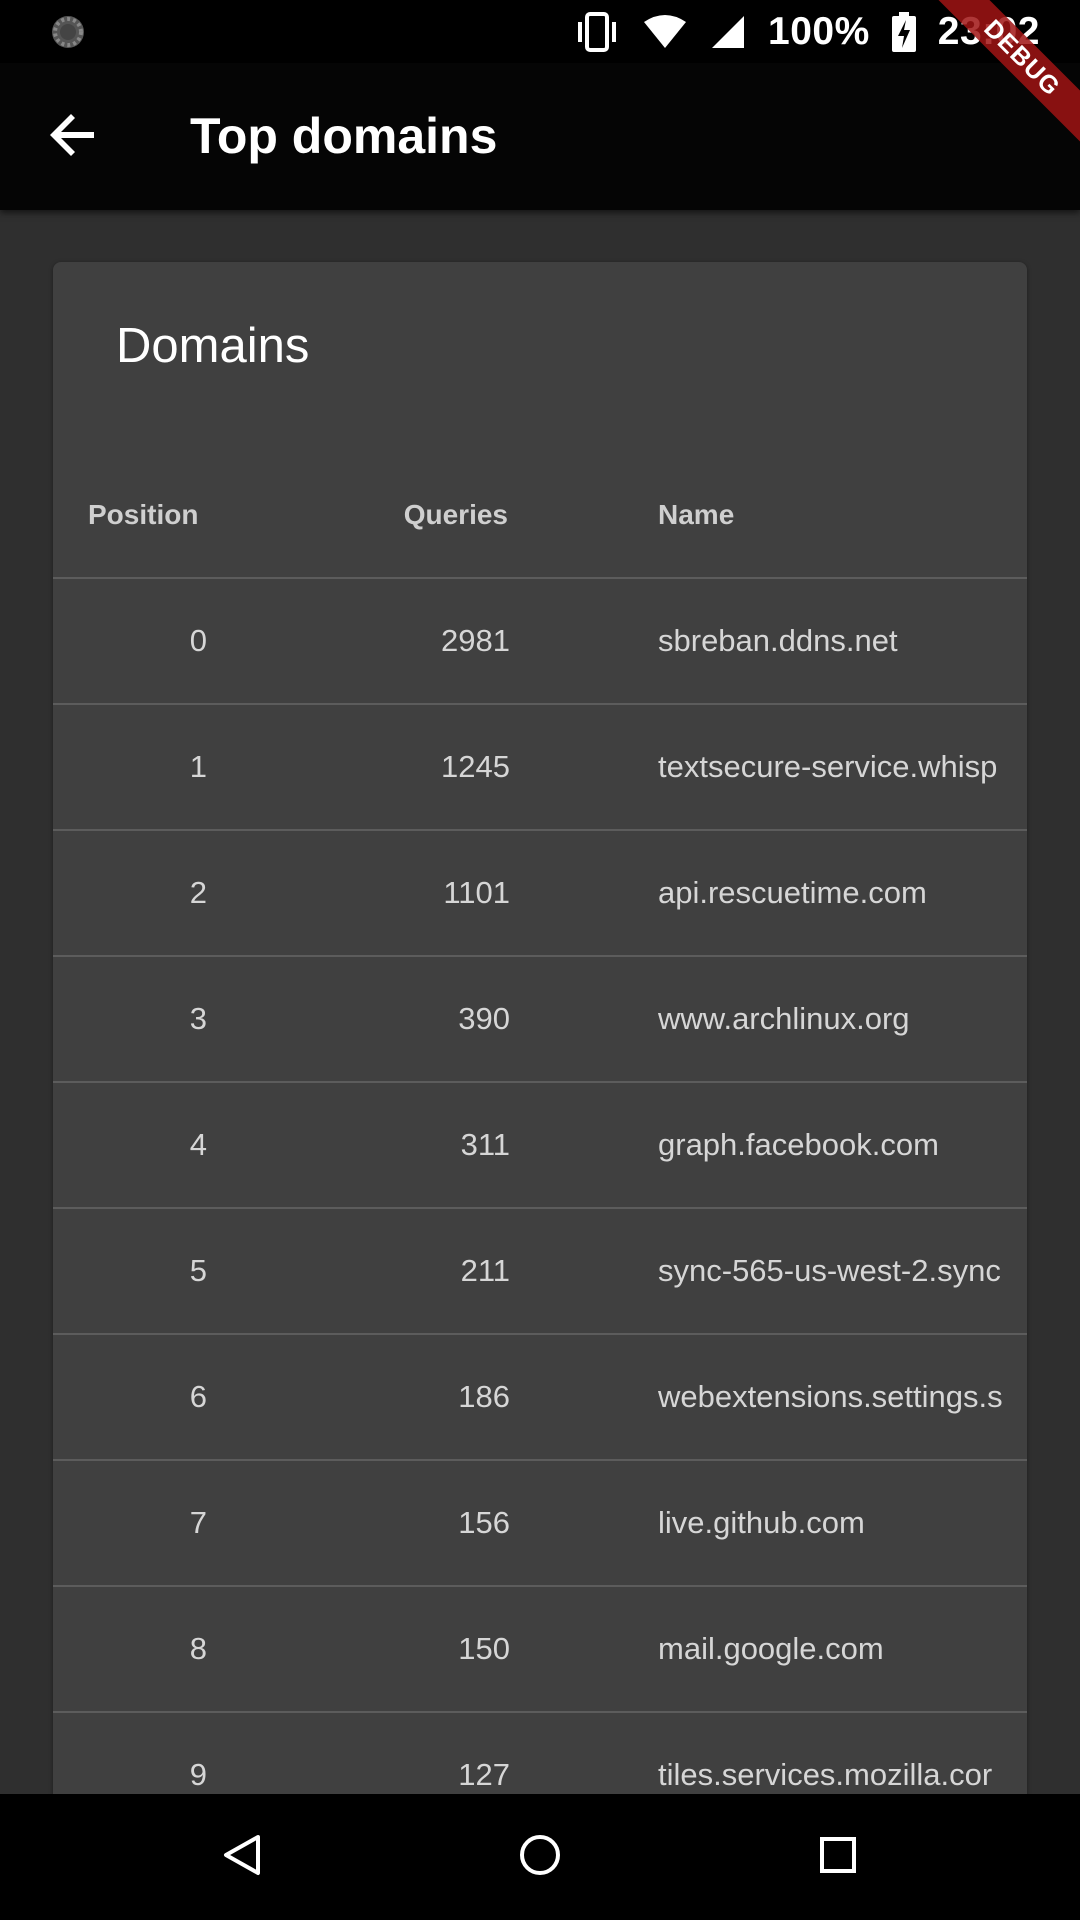  Describe the element at coordinates (198, 640) in the screenshot. I see `cell-position: 0` at that location.